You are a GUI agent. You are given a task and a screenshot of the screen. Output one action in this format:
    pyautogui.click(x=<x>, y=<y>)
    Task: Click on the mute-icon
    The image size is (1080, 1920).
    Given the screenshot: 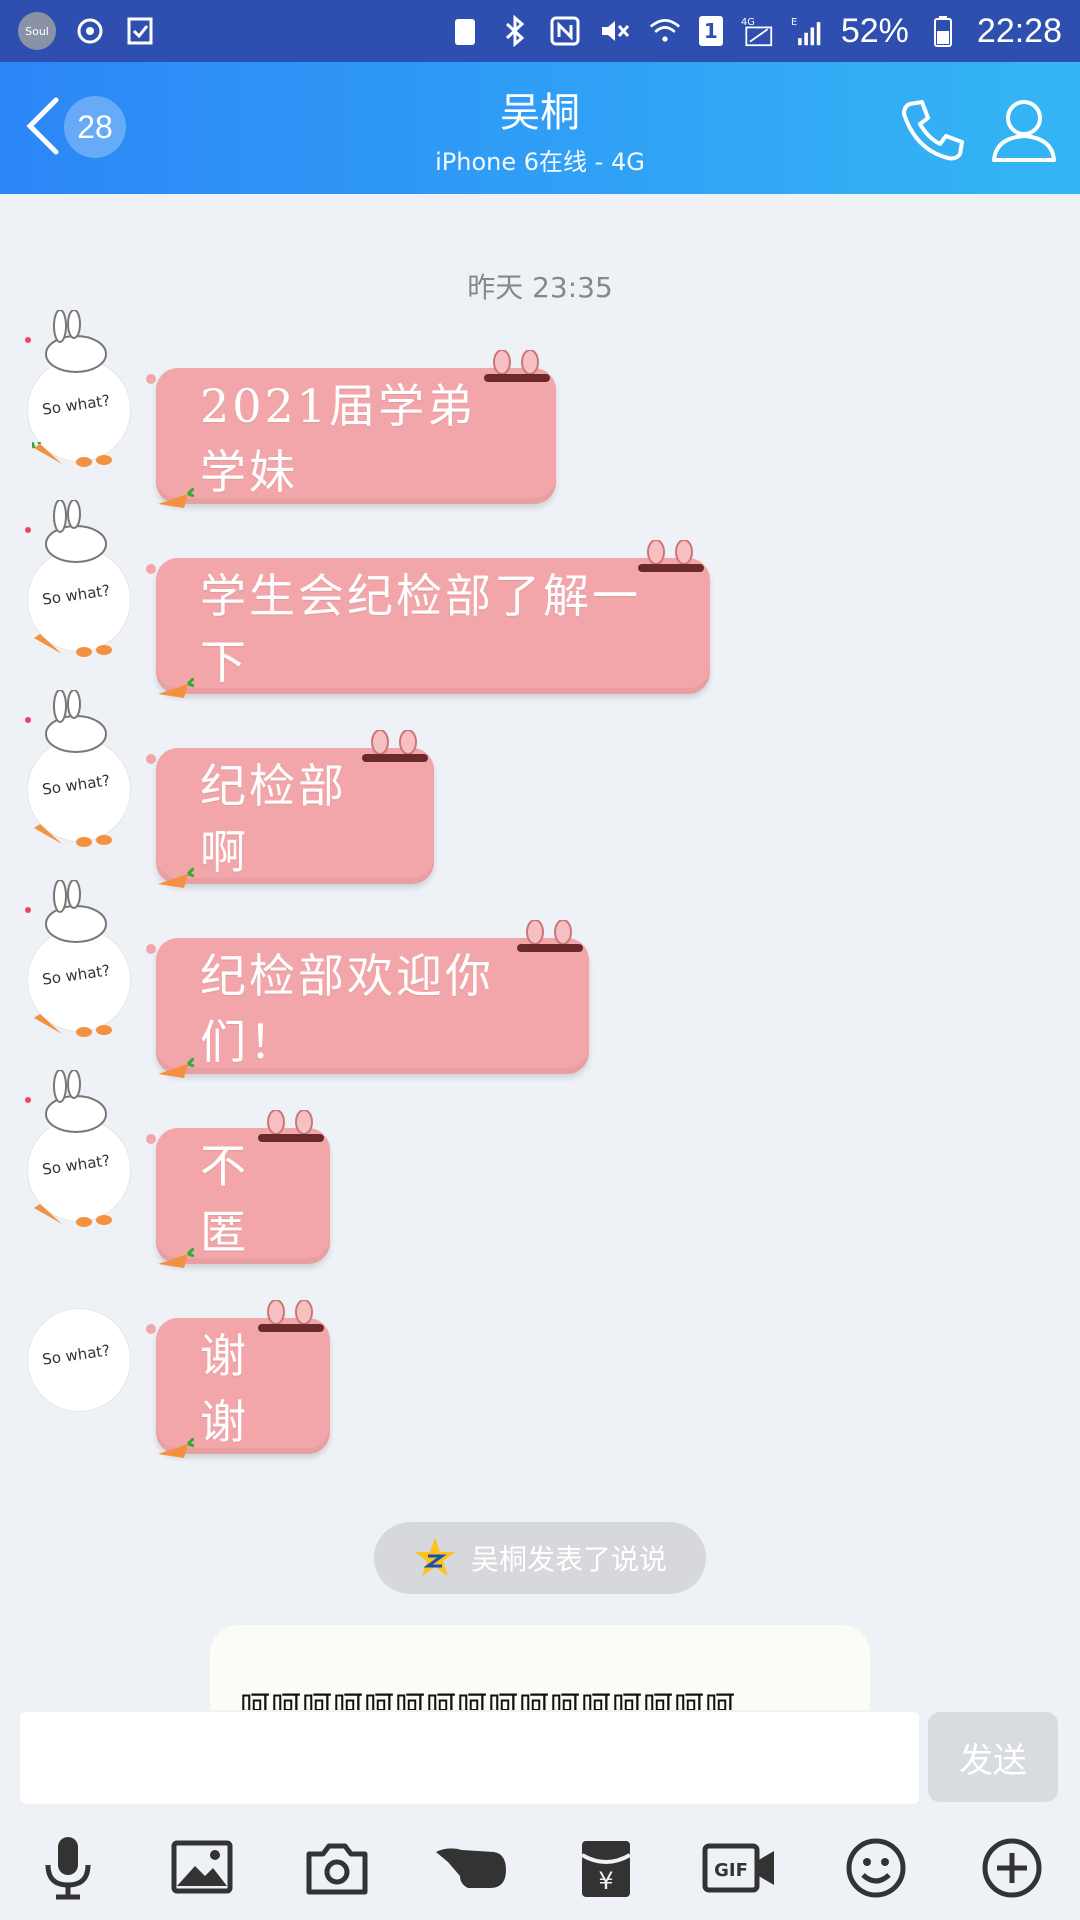 What is the action you would take?
    pyautogui.click(x=615, y=31)
    